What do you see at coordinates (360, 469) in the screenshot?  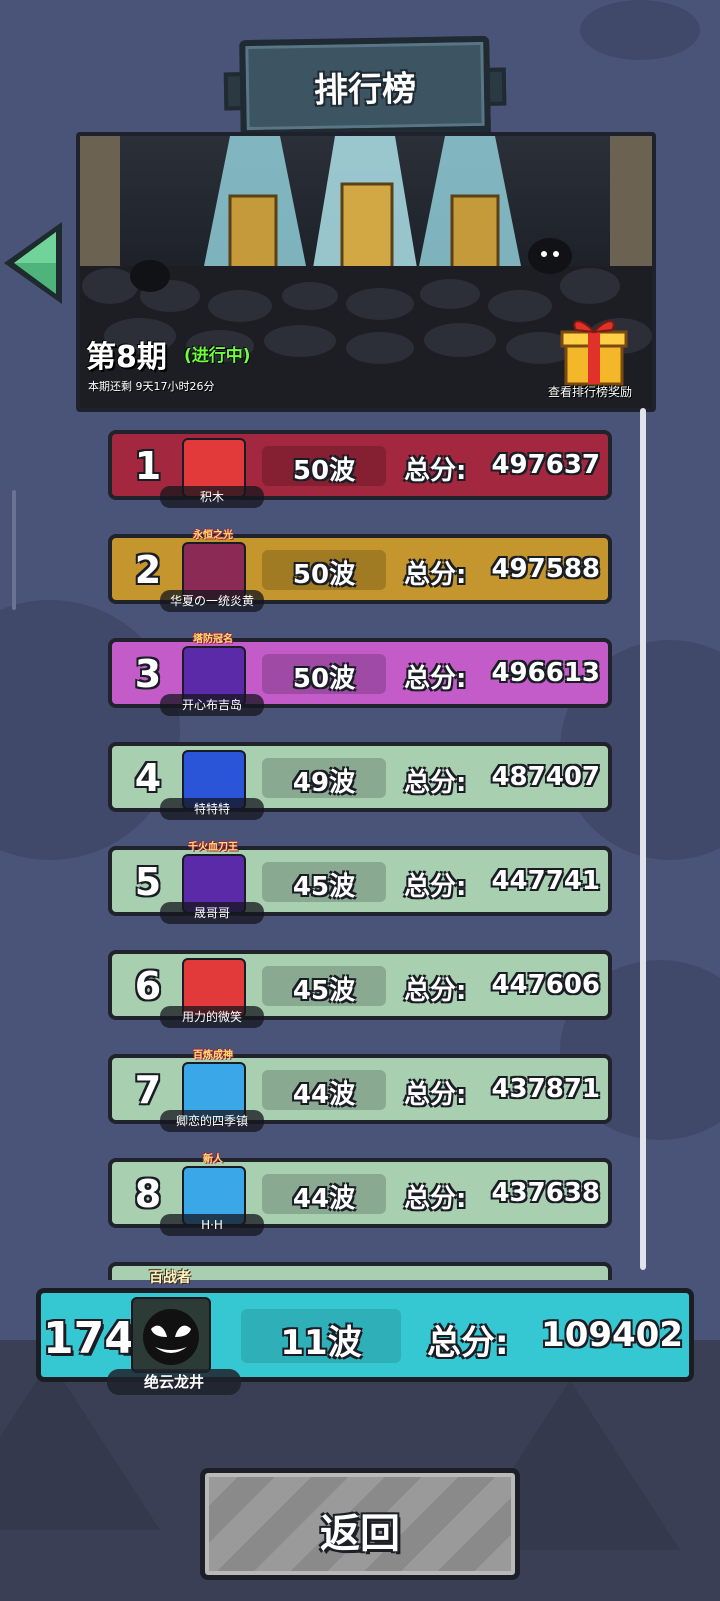 I see `leaderboard-row: 1 积木 50波 总分: 497637` at bounding box center [360, 469].